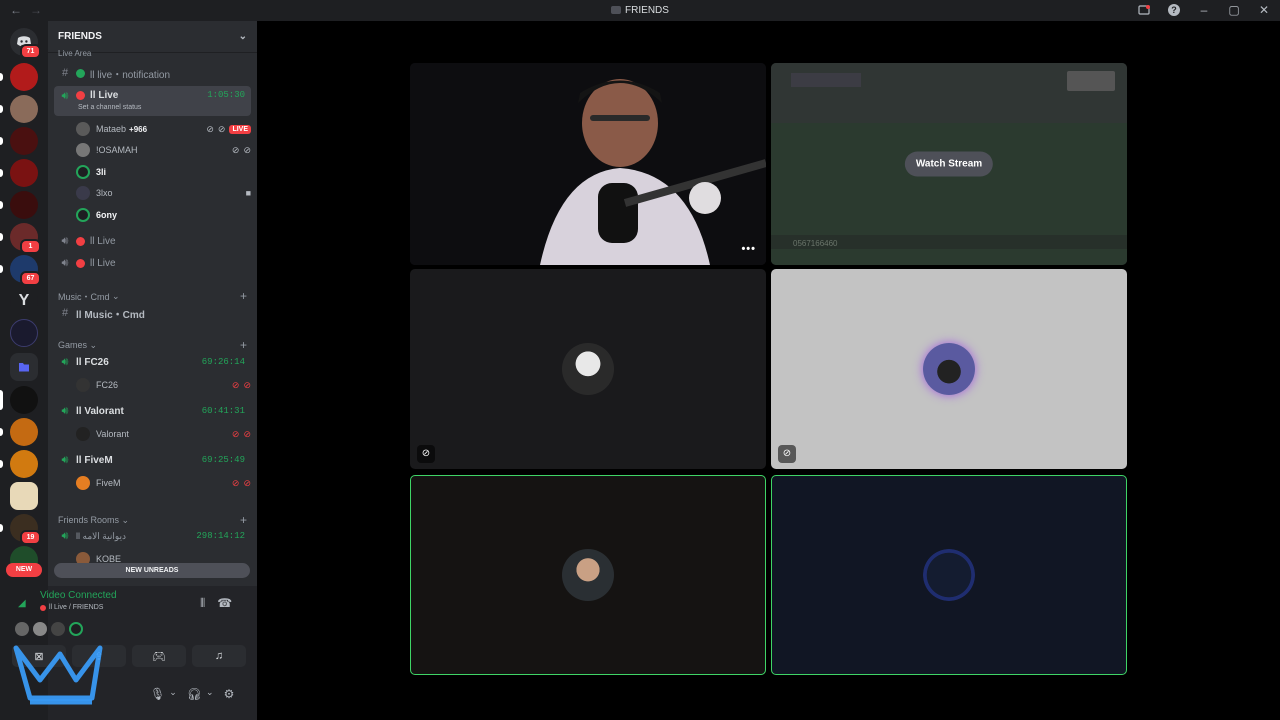 Image resolution: width=1280 pixels, height=720 pixels. What do you see at coordinates (163, 129) in the screenshot?
I see `member-mataeb: Mataeb +966 ⊘ ⊘ LIVE` at bounding box center [163, 129].